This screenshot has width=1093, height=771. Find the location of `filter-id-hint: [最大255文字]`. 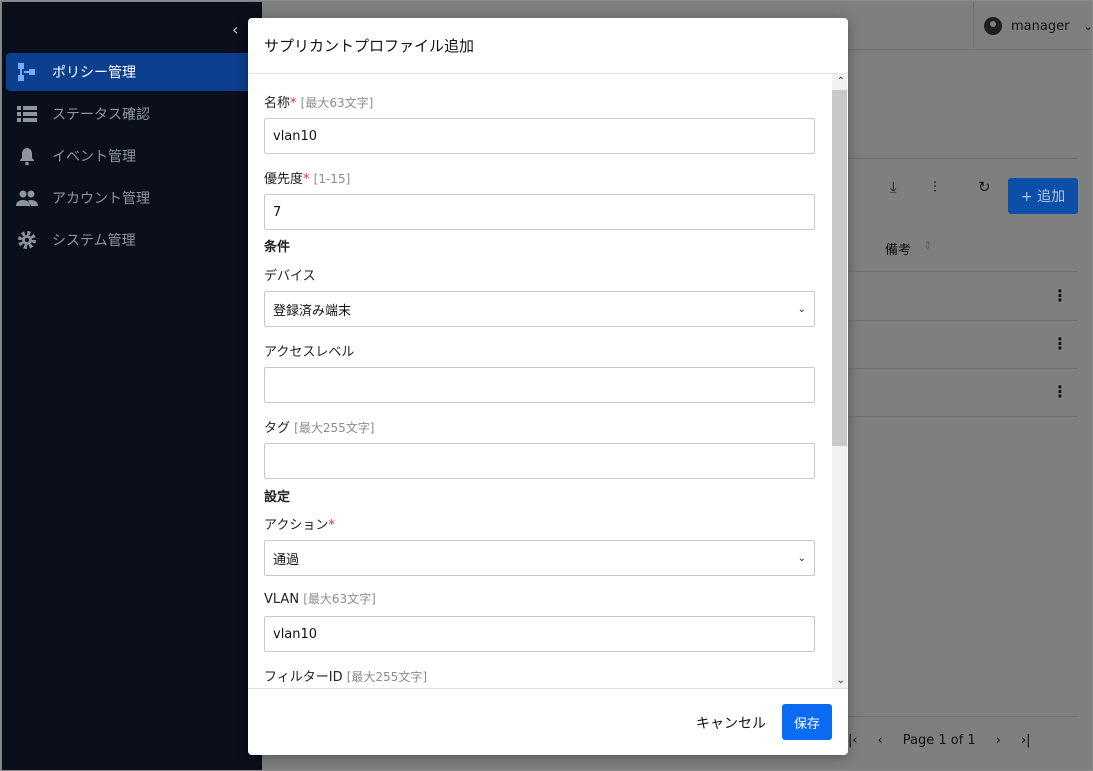

filter-id-hint: [最大255文字] is located at coordinates (387, 677).